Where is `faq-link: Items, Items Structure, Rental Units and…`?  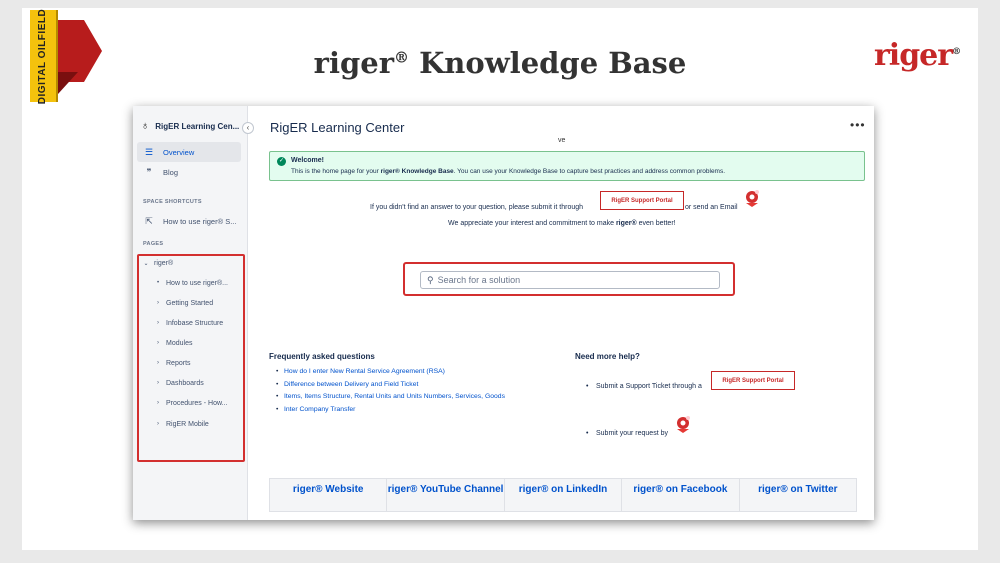 faq-link: Items, Items Structure, Rental Units and… is located at coordinates (390, 399).